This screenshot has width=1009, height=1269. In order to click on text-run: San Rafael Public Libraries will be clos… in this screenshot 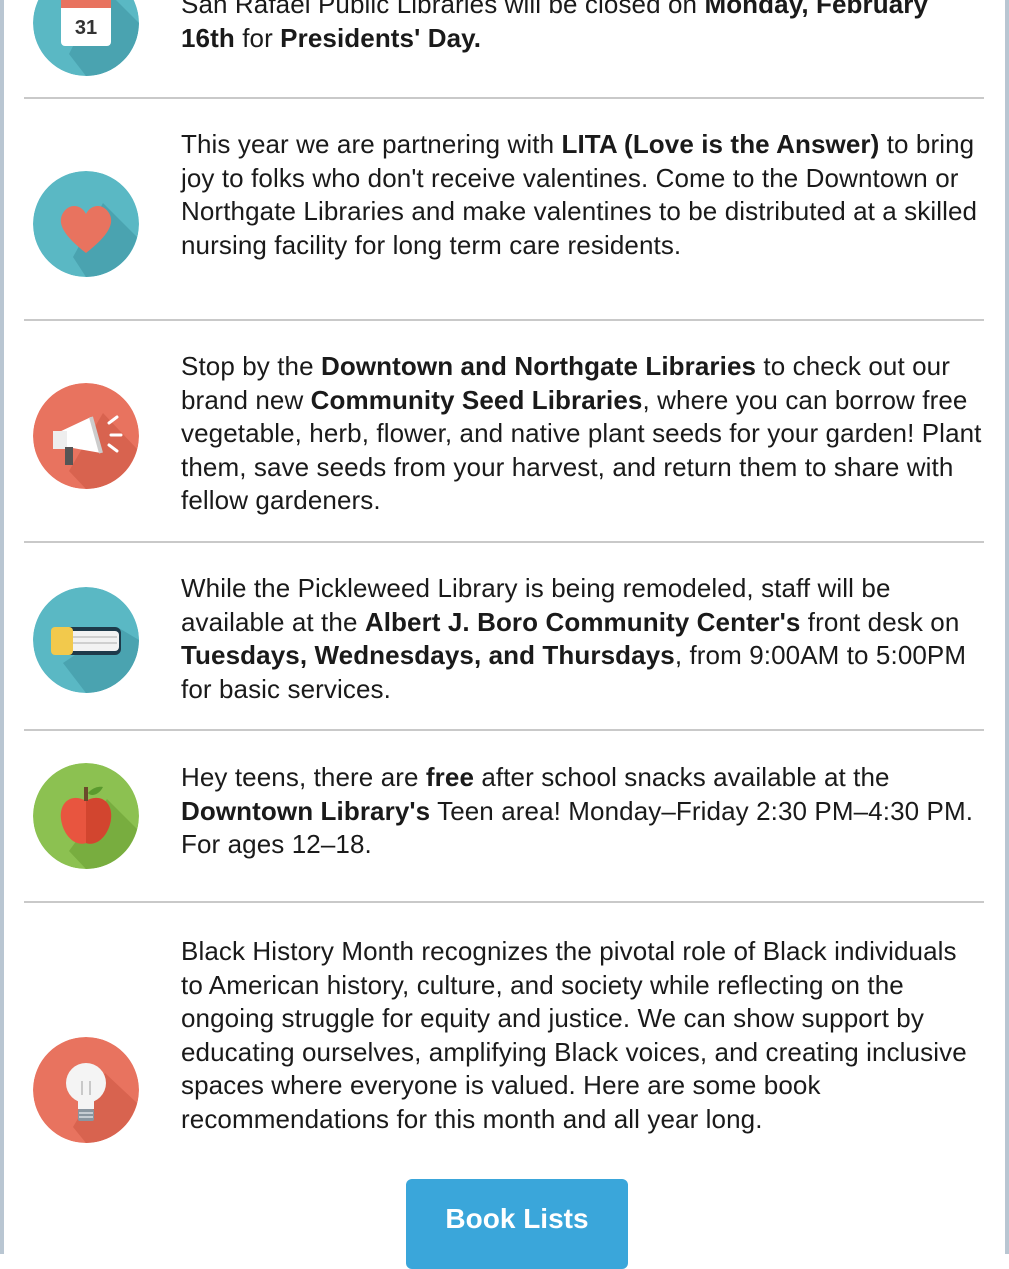, I will do `click(443, 9)`.